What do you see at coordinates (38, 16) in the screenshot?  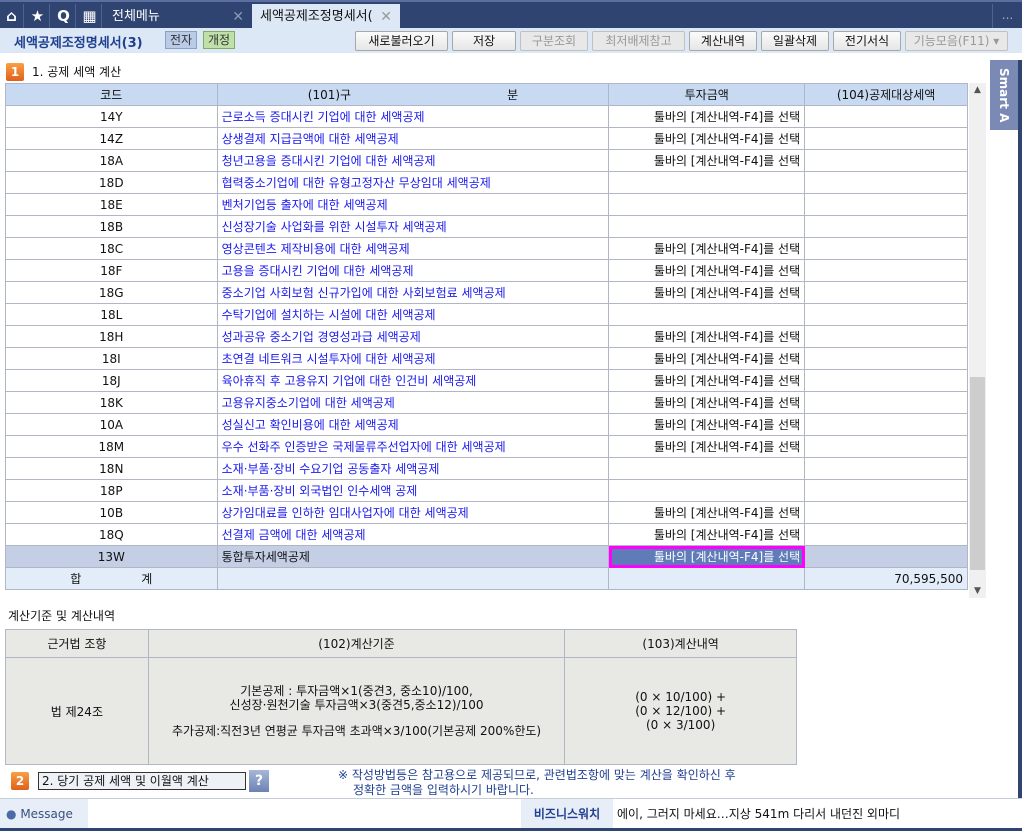 I see `star-icon: ★` at bounding box center [38, 16].